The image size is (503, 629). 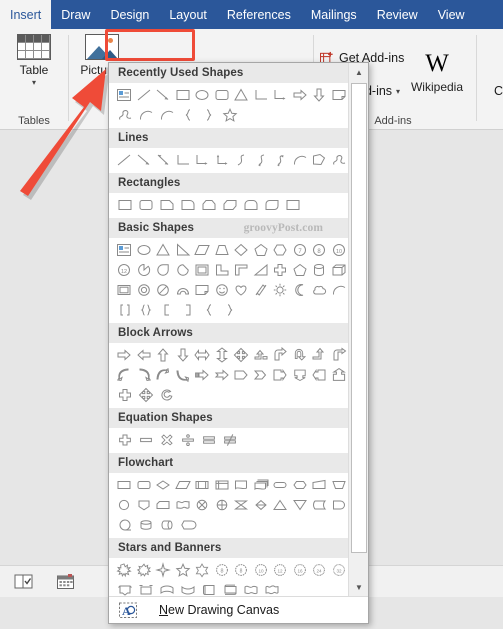 What do you see at coordinates (230, 588) in the screenshot?
I see `shape-horizontal-scroll` at bounding box center [230, 588].